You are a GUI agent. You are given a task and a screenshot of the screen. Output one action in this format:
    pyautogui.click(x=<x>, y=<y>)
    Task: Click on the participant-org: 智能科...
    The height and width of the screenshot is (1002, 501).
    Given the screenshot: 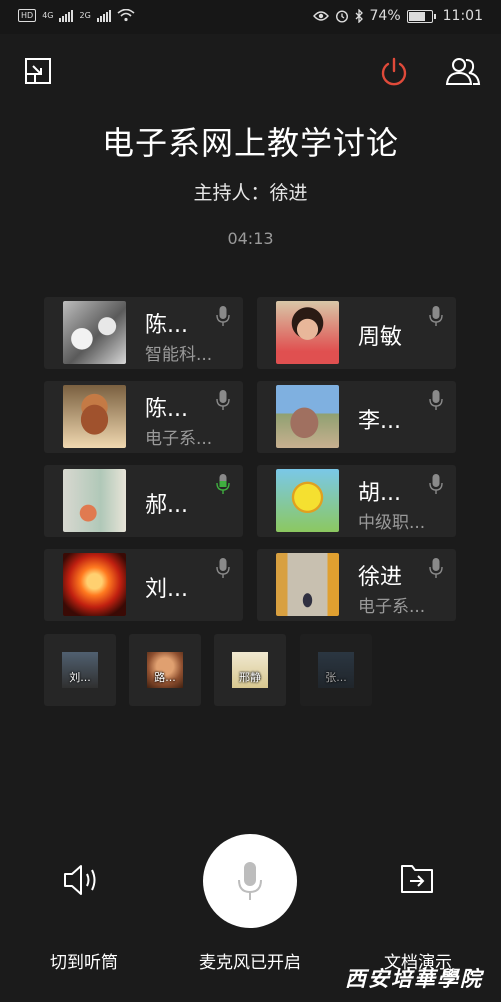 What is the action you would take?
    pyautogui.click(x=179, y=355)
    